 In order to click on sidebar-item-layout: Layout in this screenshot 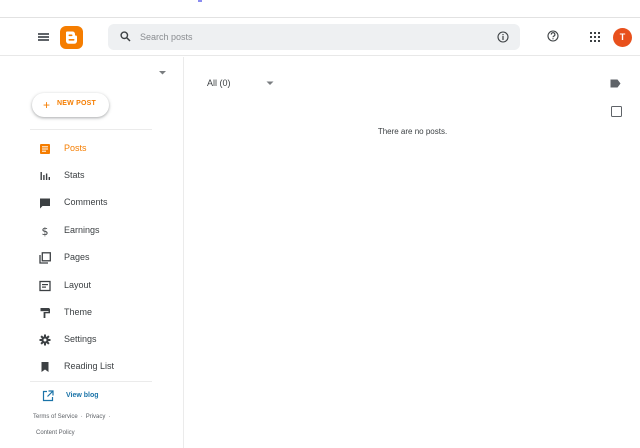, I will do `click(108, 286)`.